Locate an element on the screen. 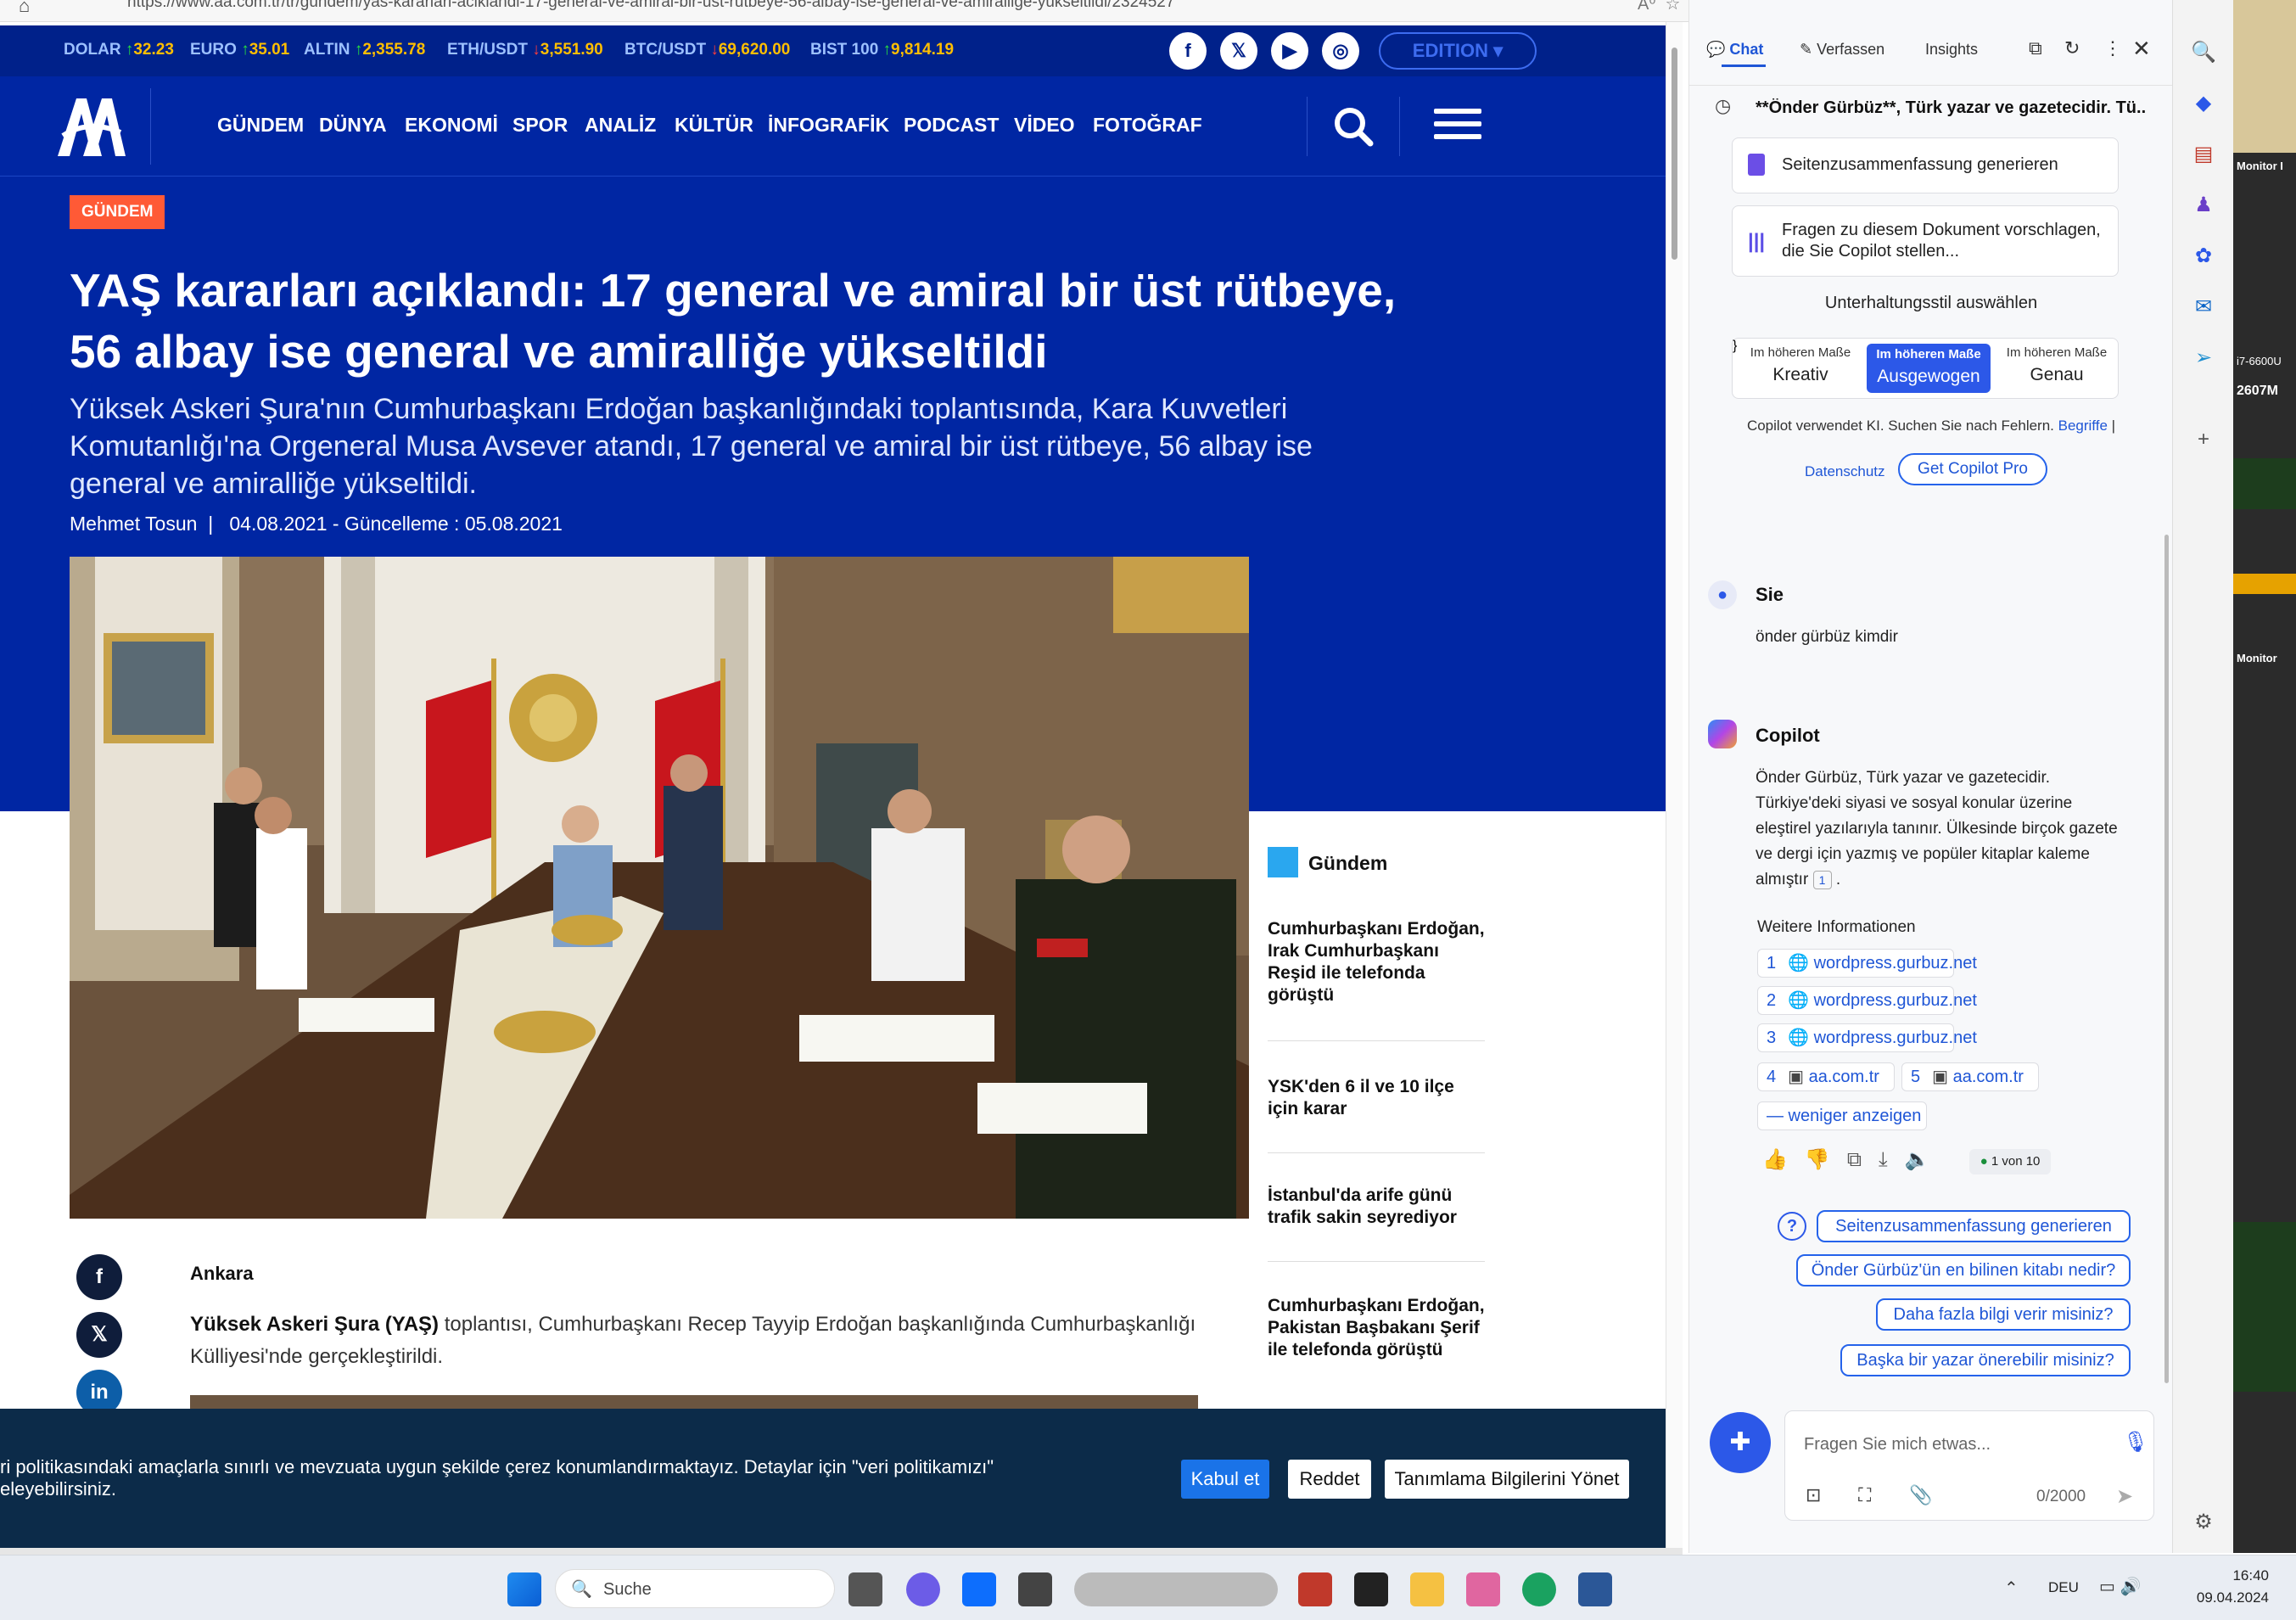  tab-chat: 💬 Chat is located at coordinates (1734, 50).